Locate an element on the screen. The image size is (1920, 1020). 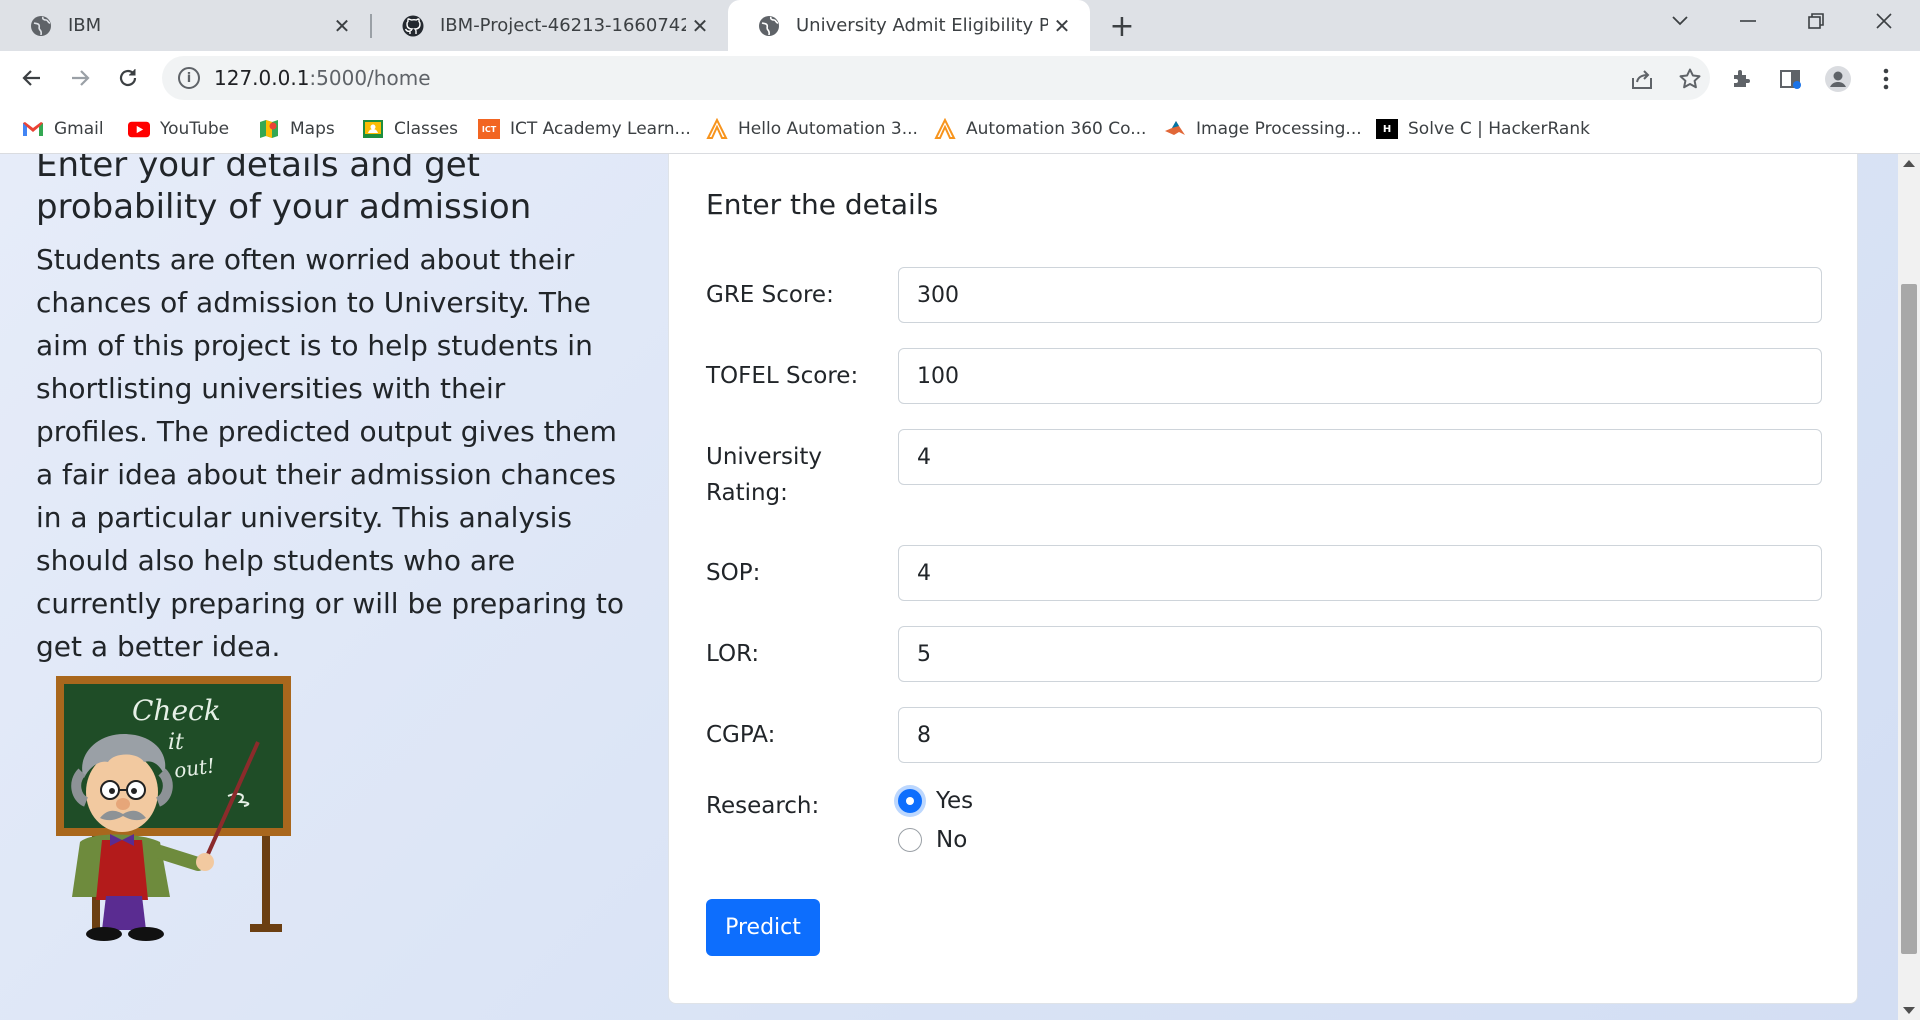
url-text: 127.0.0.1:5000/home is located at coordinates (322, 78).